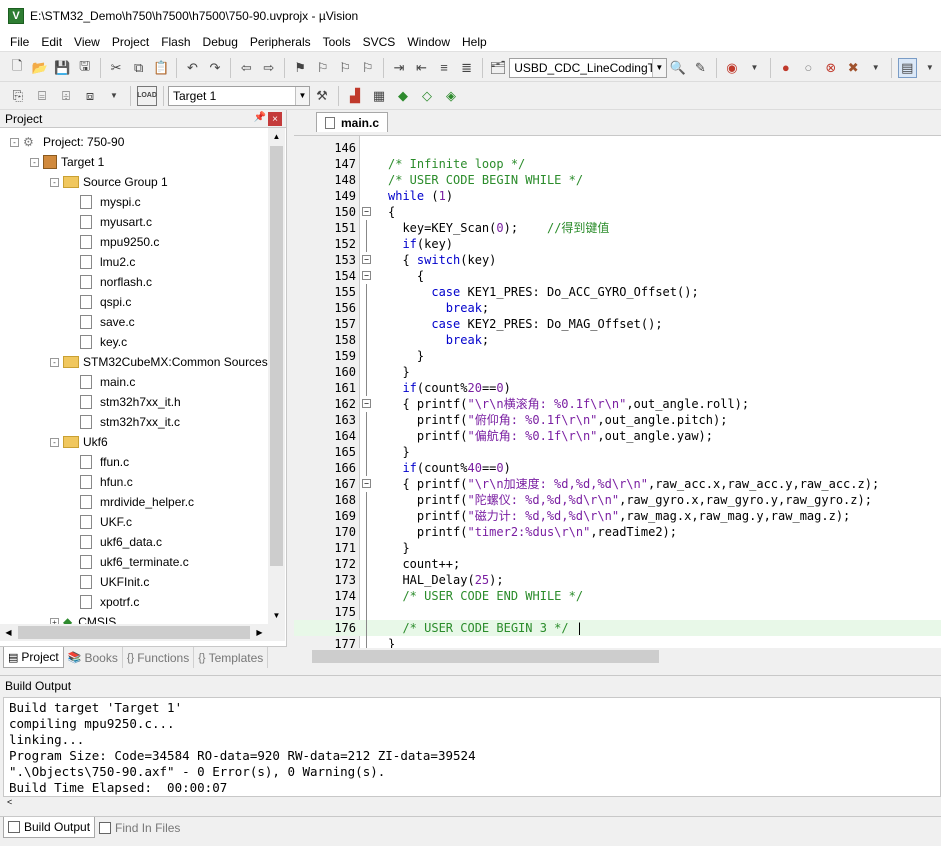 Image resolution: width=941 pixels, height=846 pixels. What do you see at coordinates (451, 96) in the screenshot?
I see `pack-installer-icon: ◈` at bounding box center [451, 96].